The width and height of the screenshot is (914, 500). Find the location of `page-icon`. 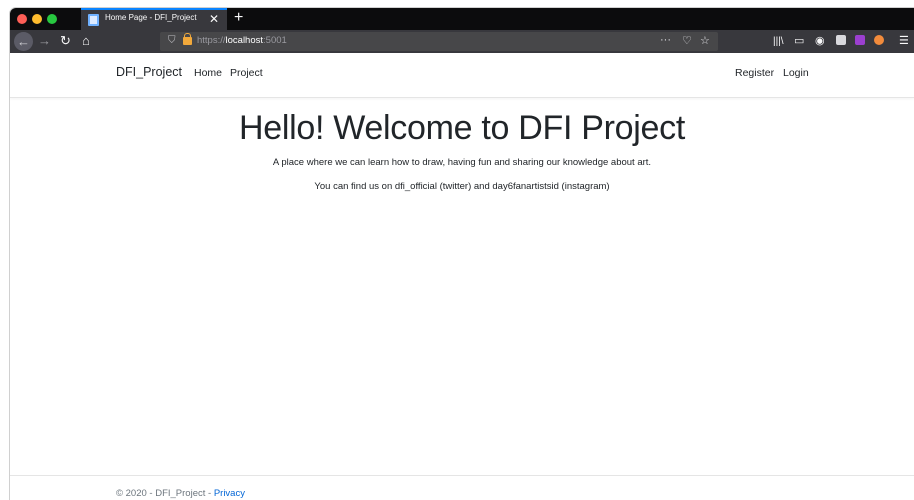

page-icon is located at coordinates (93, 20).